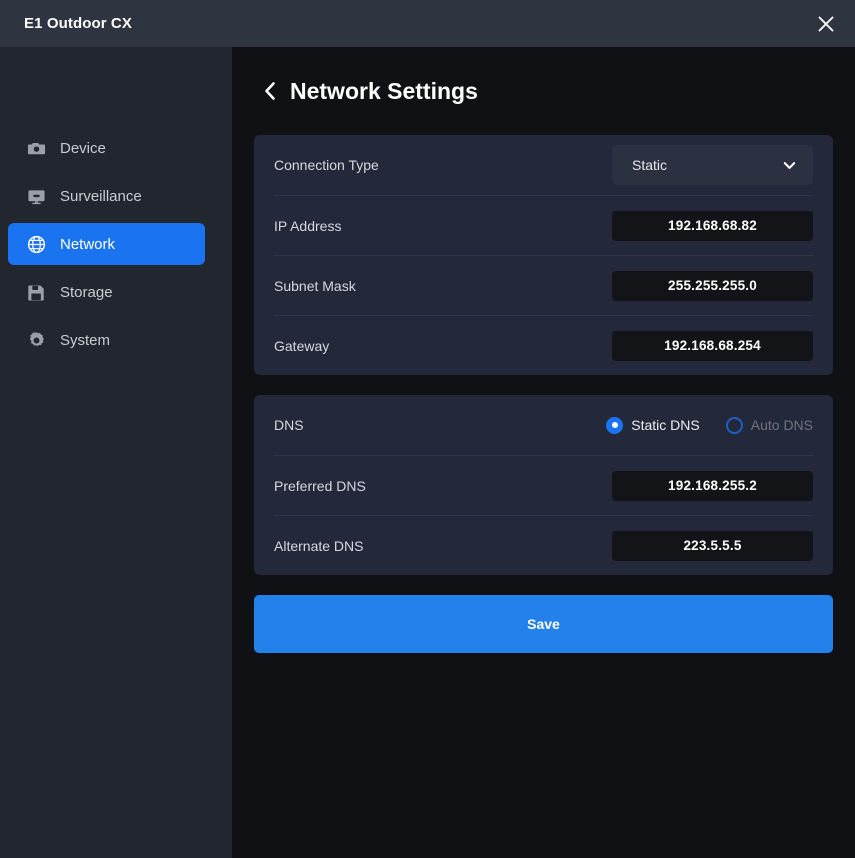 This screenshot has width=855, height=858. I want to click on preferred-dns-control, so click(712, 485).